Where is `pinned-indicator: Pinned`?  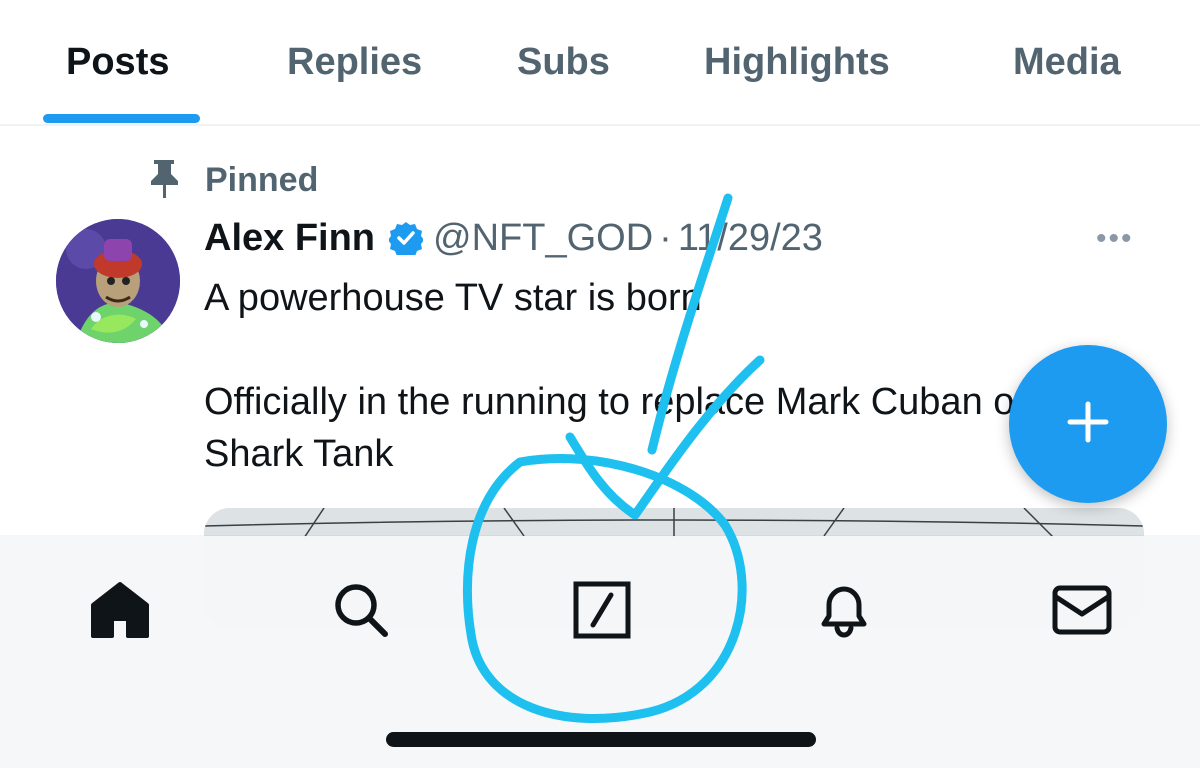
pinned-indicator: Pinned is located at coordinates (231, 180).